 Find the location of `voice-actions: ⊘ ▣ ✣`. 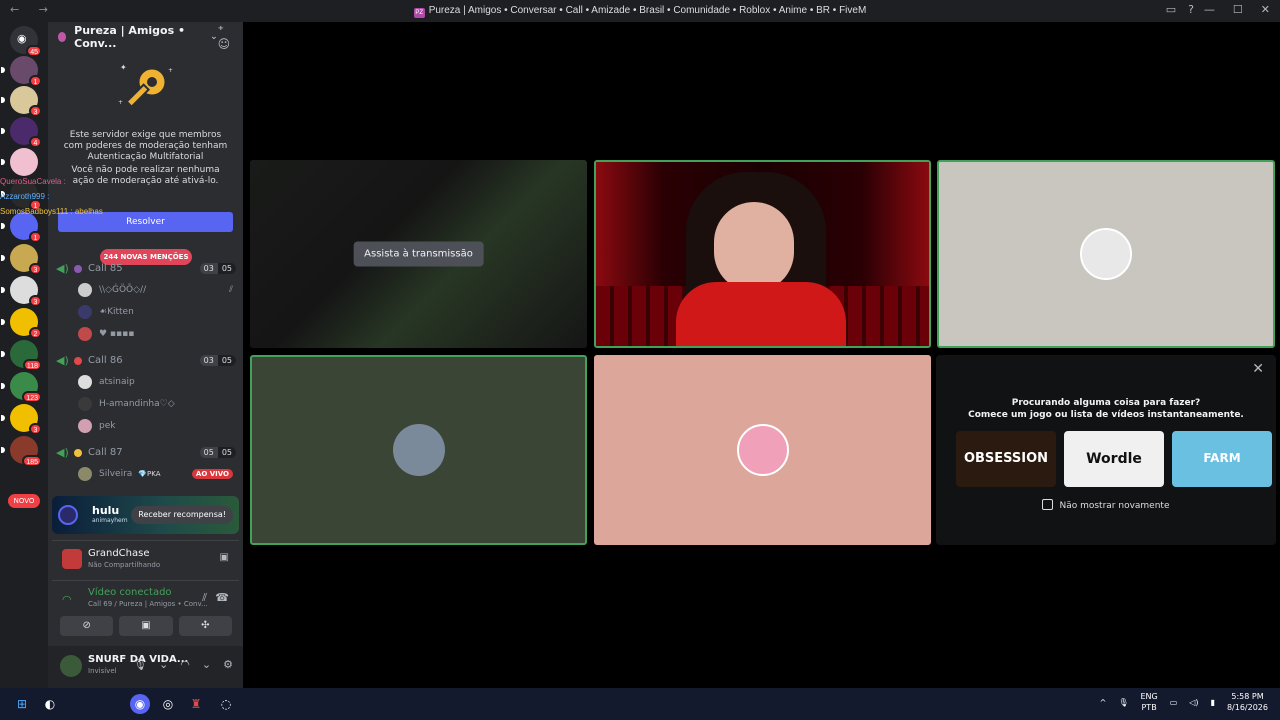

voice-actions: ⊘ ▣ ✣ is located at coordinates (146, 626).